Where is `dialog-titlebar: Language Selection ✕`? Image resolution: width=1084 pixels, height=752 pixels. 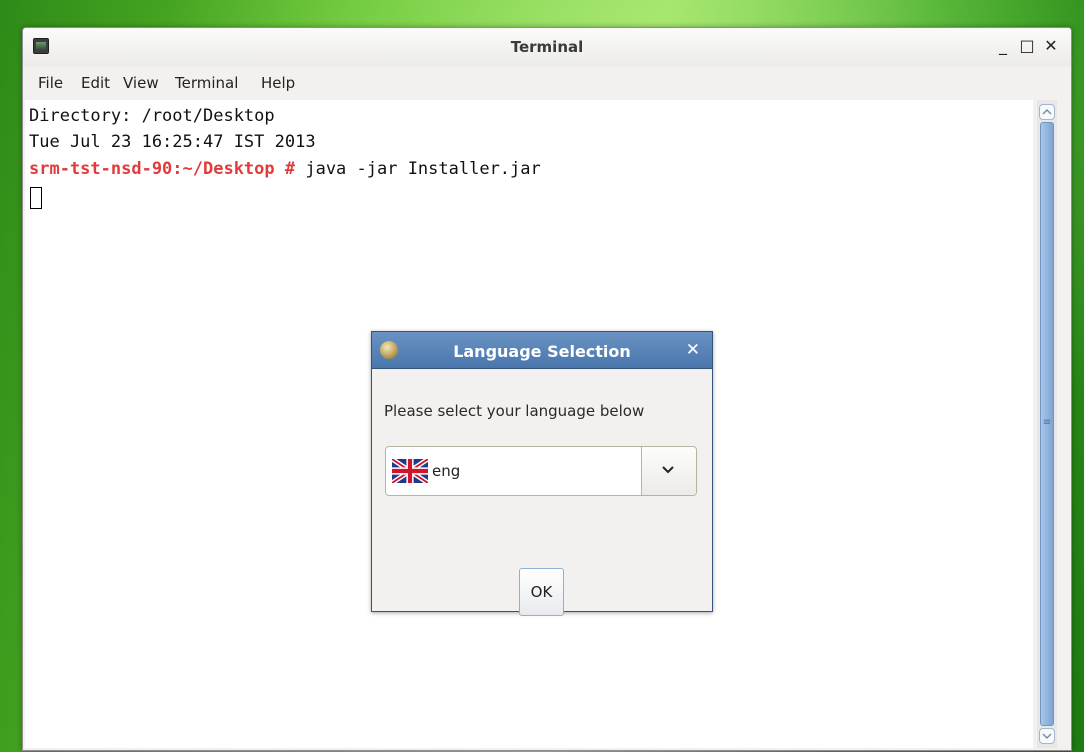
dialog-titlebar: Language Selection ✕ is located at coordinates (542, 350).